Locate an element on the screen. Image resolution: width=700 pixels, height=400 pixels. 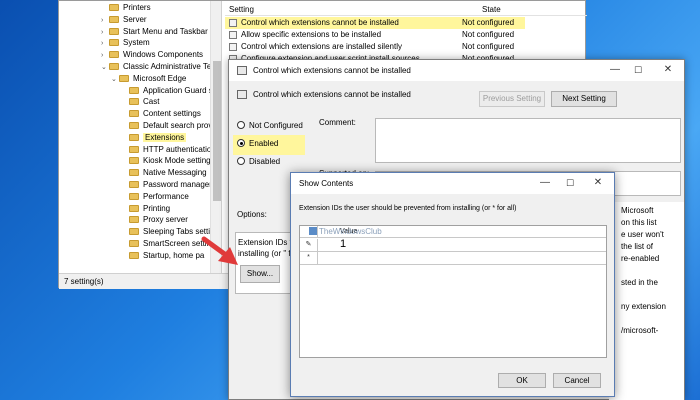
tree-item: Application Guard s is located at coordinates (167, 91).